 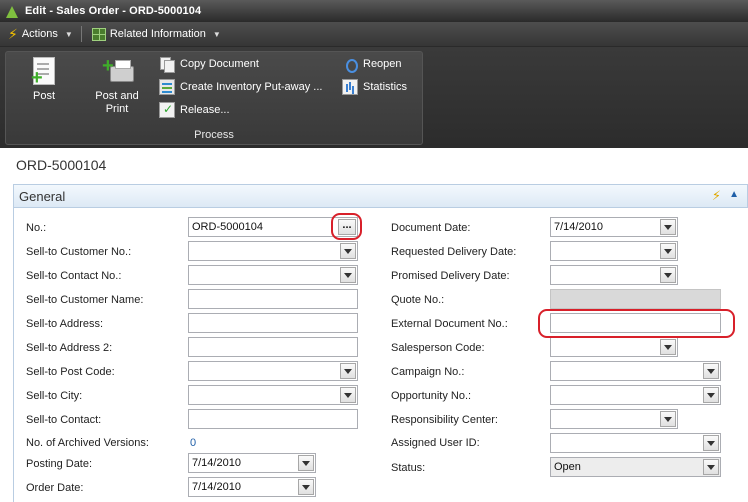 What do you see at coordinates (54, 396) in the screenshot?
I see `sell-to-city-label: Sell-to City:` at bounding box center [54, 396].